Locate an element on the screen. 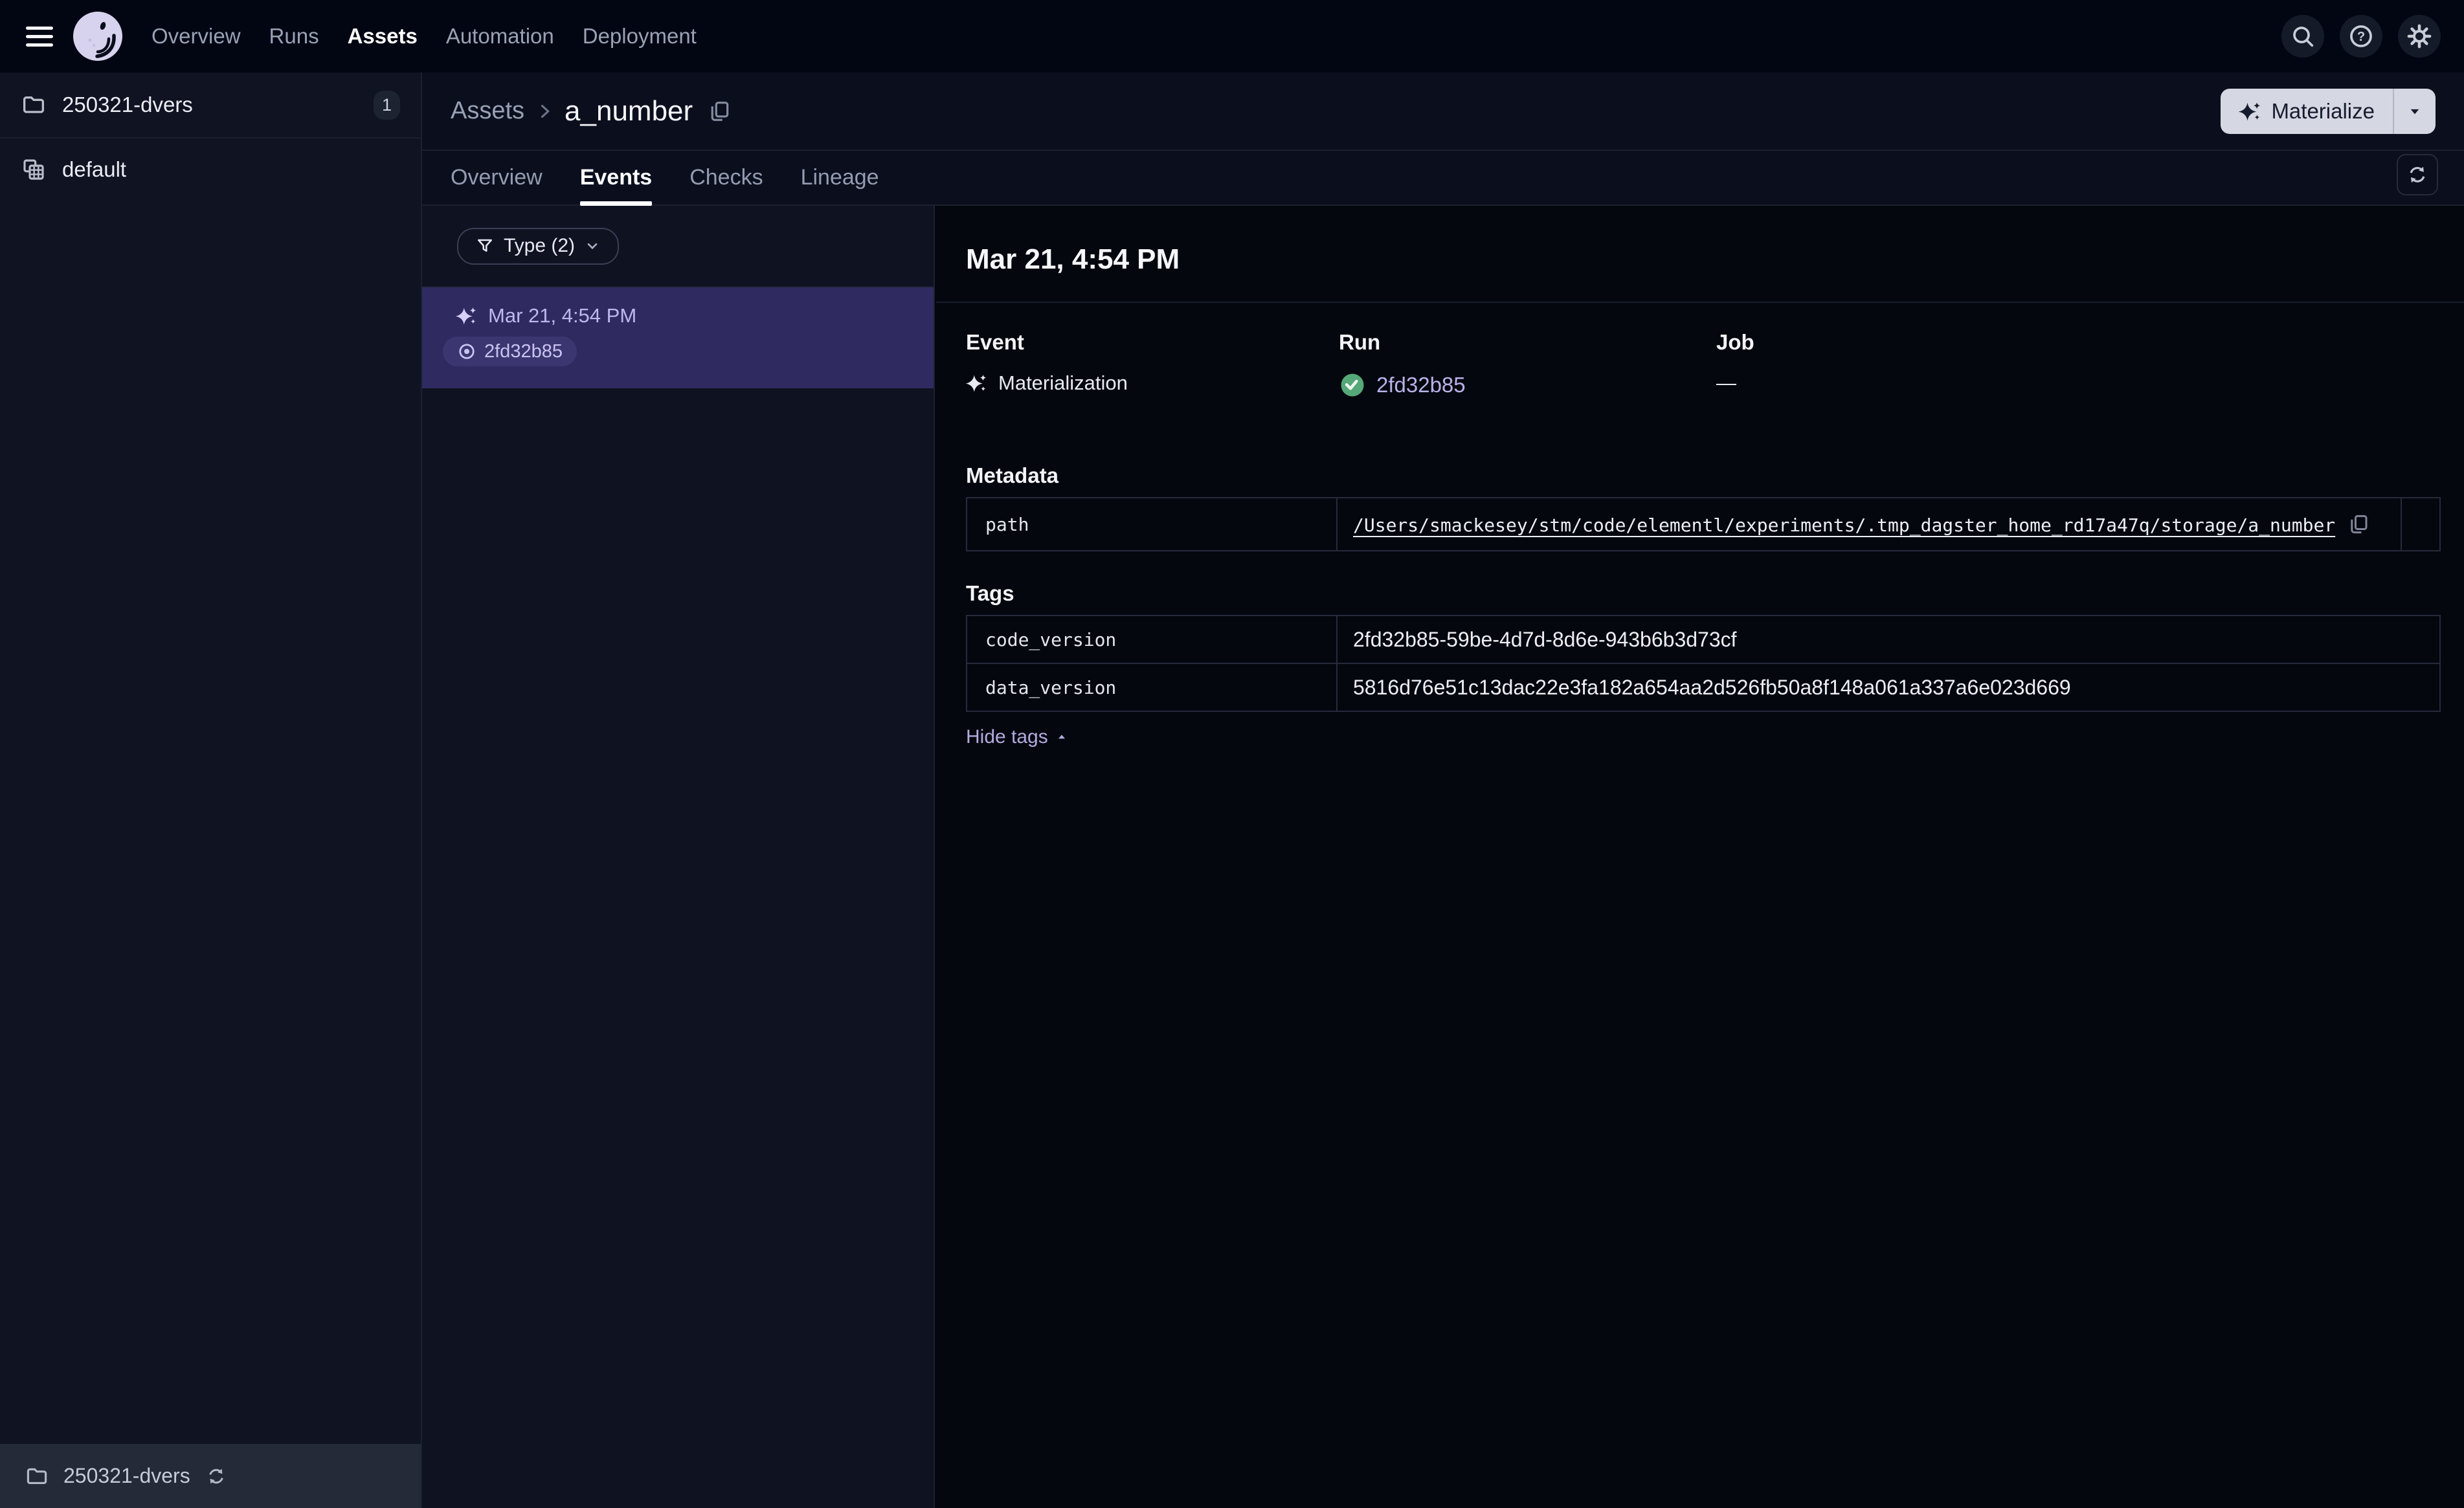 The width and height of the screenshot is (2464, 1508). asset-tabs: Overview Events Checks Lineage is located at coordinates (1443, 179).